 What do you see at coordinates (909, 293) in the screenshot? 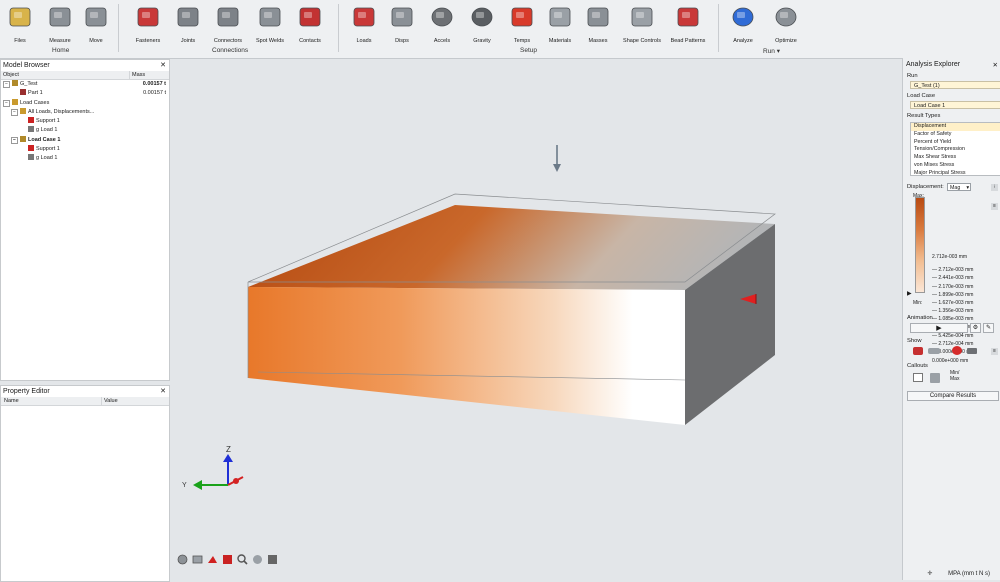
I see `slider-handle-icon: ▶` at bounding box center [909, 293].